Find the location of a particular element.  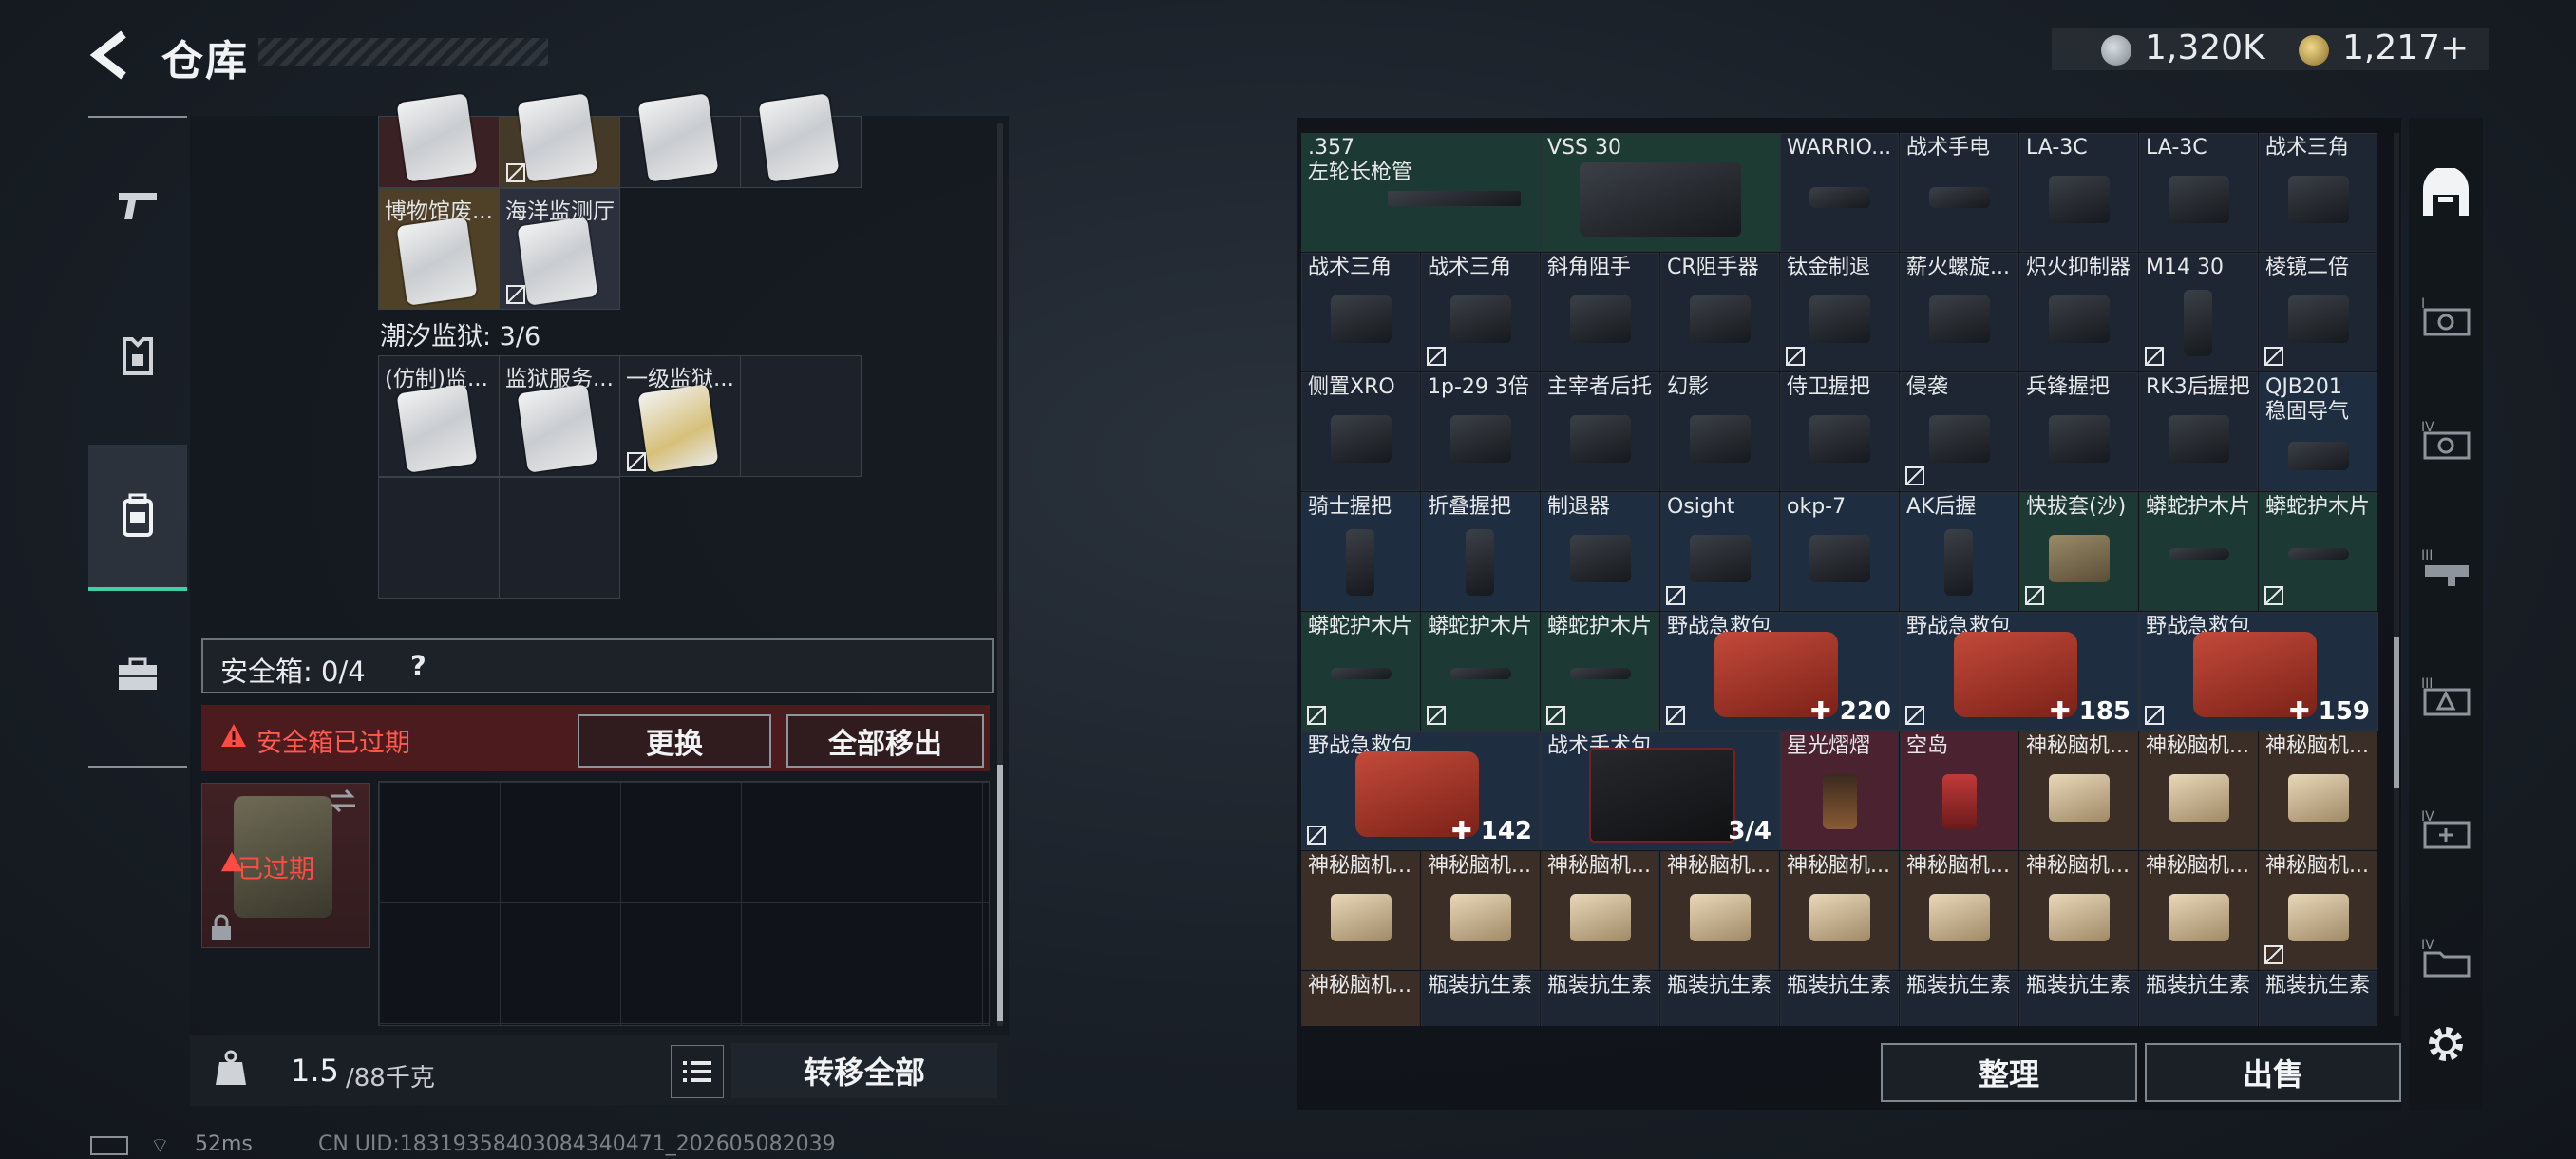

item-cell: M14 30 is located at coordinates (2198, 312).